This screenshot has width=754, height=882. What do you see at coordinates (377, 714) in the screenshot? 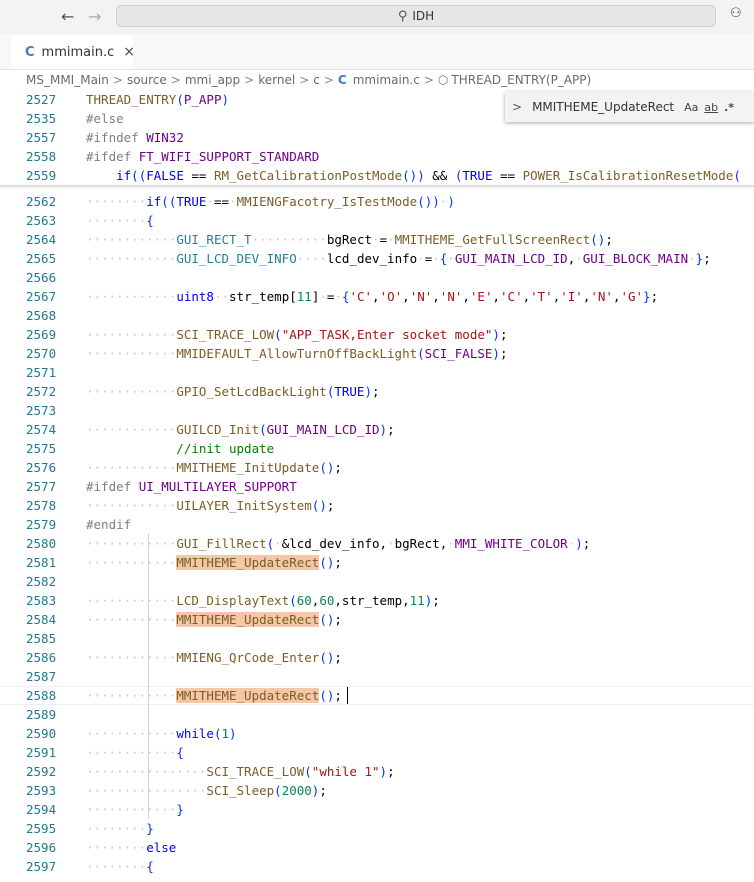
I see `code-line: 2589` at bounding box center [377, 714].